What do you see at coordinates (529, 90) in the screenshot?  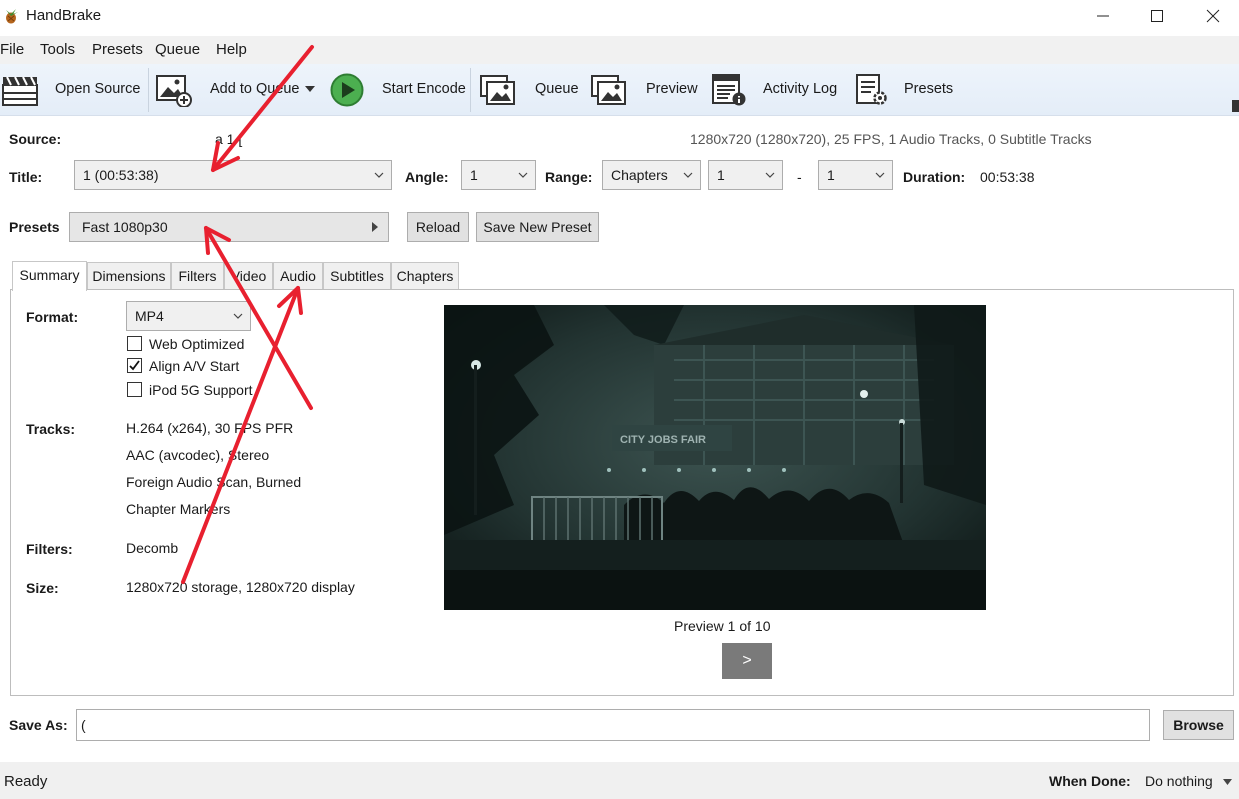 I see `queue-button: Queue` at bounding box center [529, 90].